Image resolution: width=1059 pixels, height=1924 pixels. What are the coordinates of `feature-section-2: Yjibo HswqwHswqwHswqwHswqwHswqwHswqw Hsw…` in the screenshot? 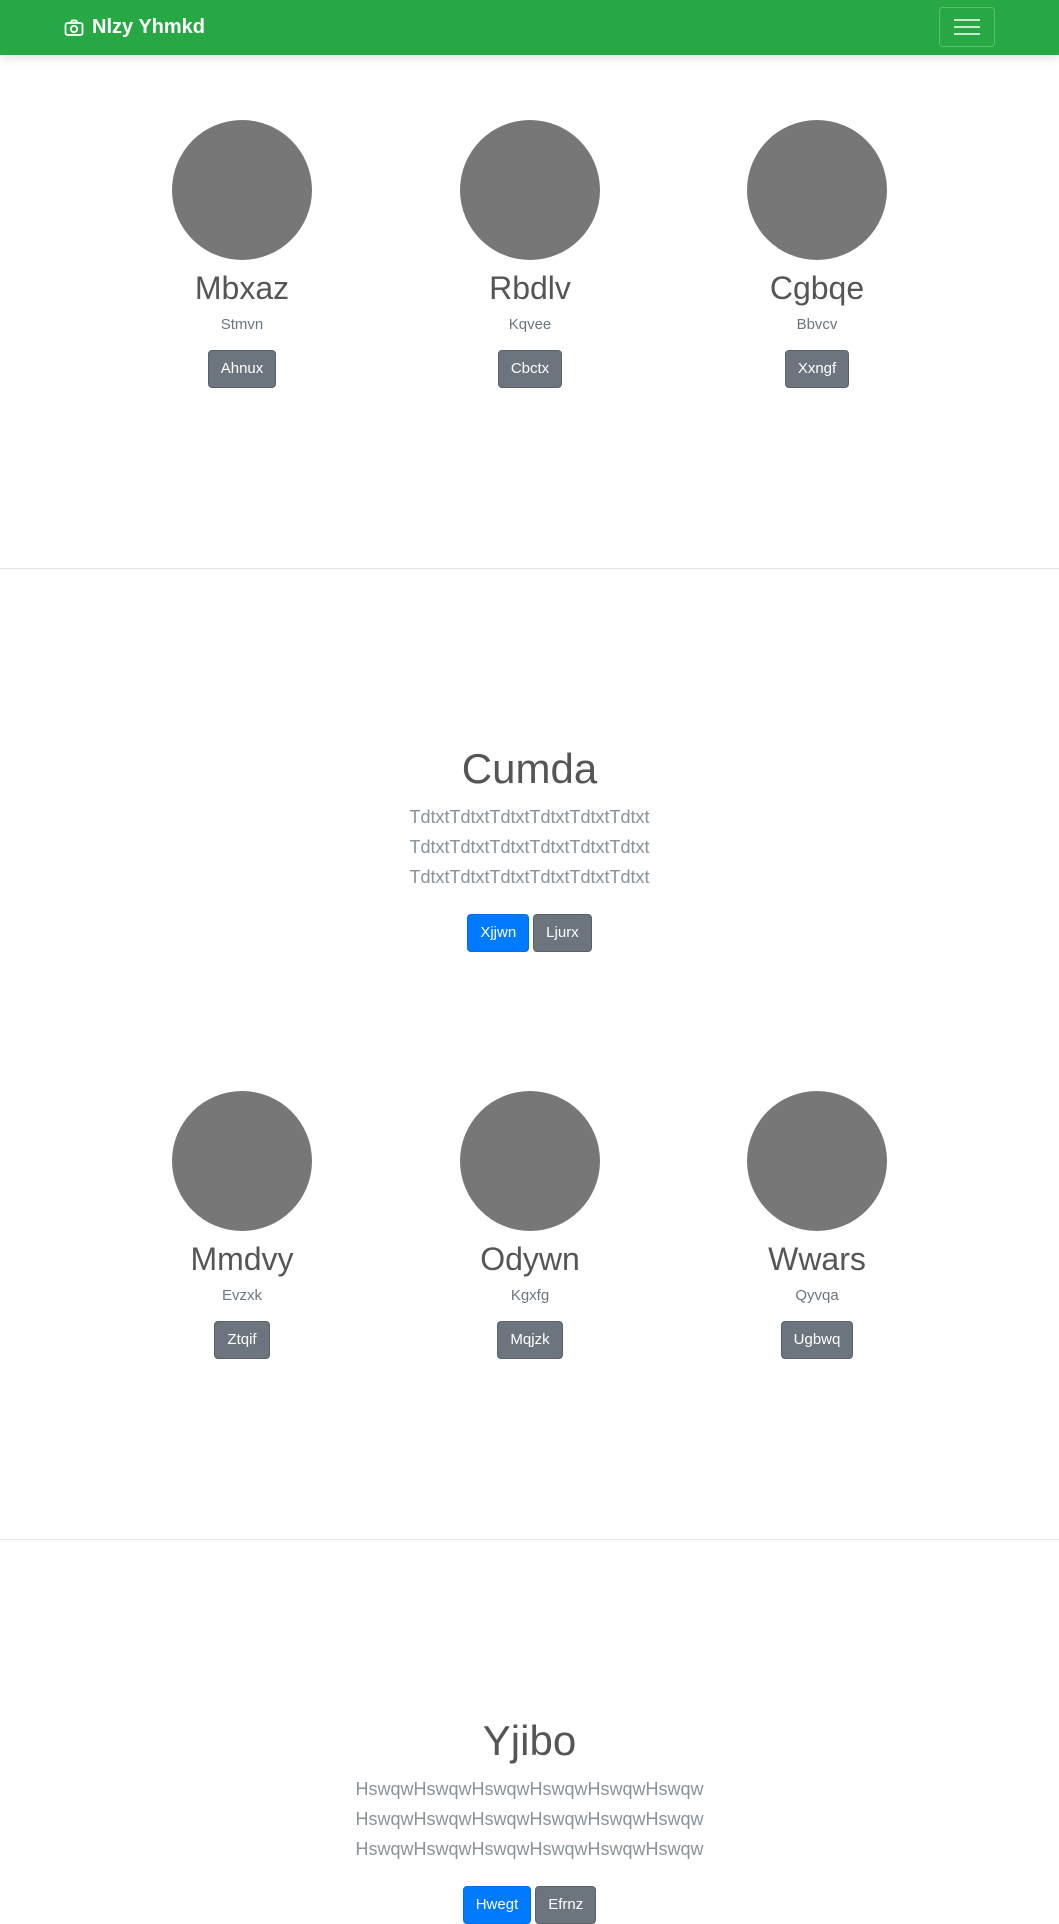 It's located at (529, 1820).